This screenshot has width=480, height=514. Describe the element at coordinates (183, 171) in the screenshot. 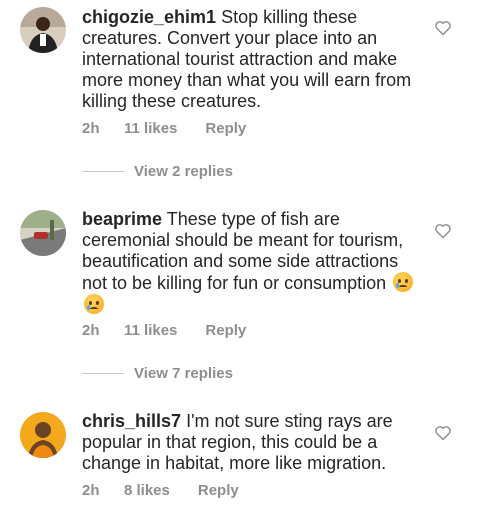

I see `view-replies-label: View 2 replies` at that location.